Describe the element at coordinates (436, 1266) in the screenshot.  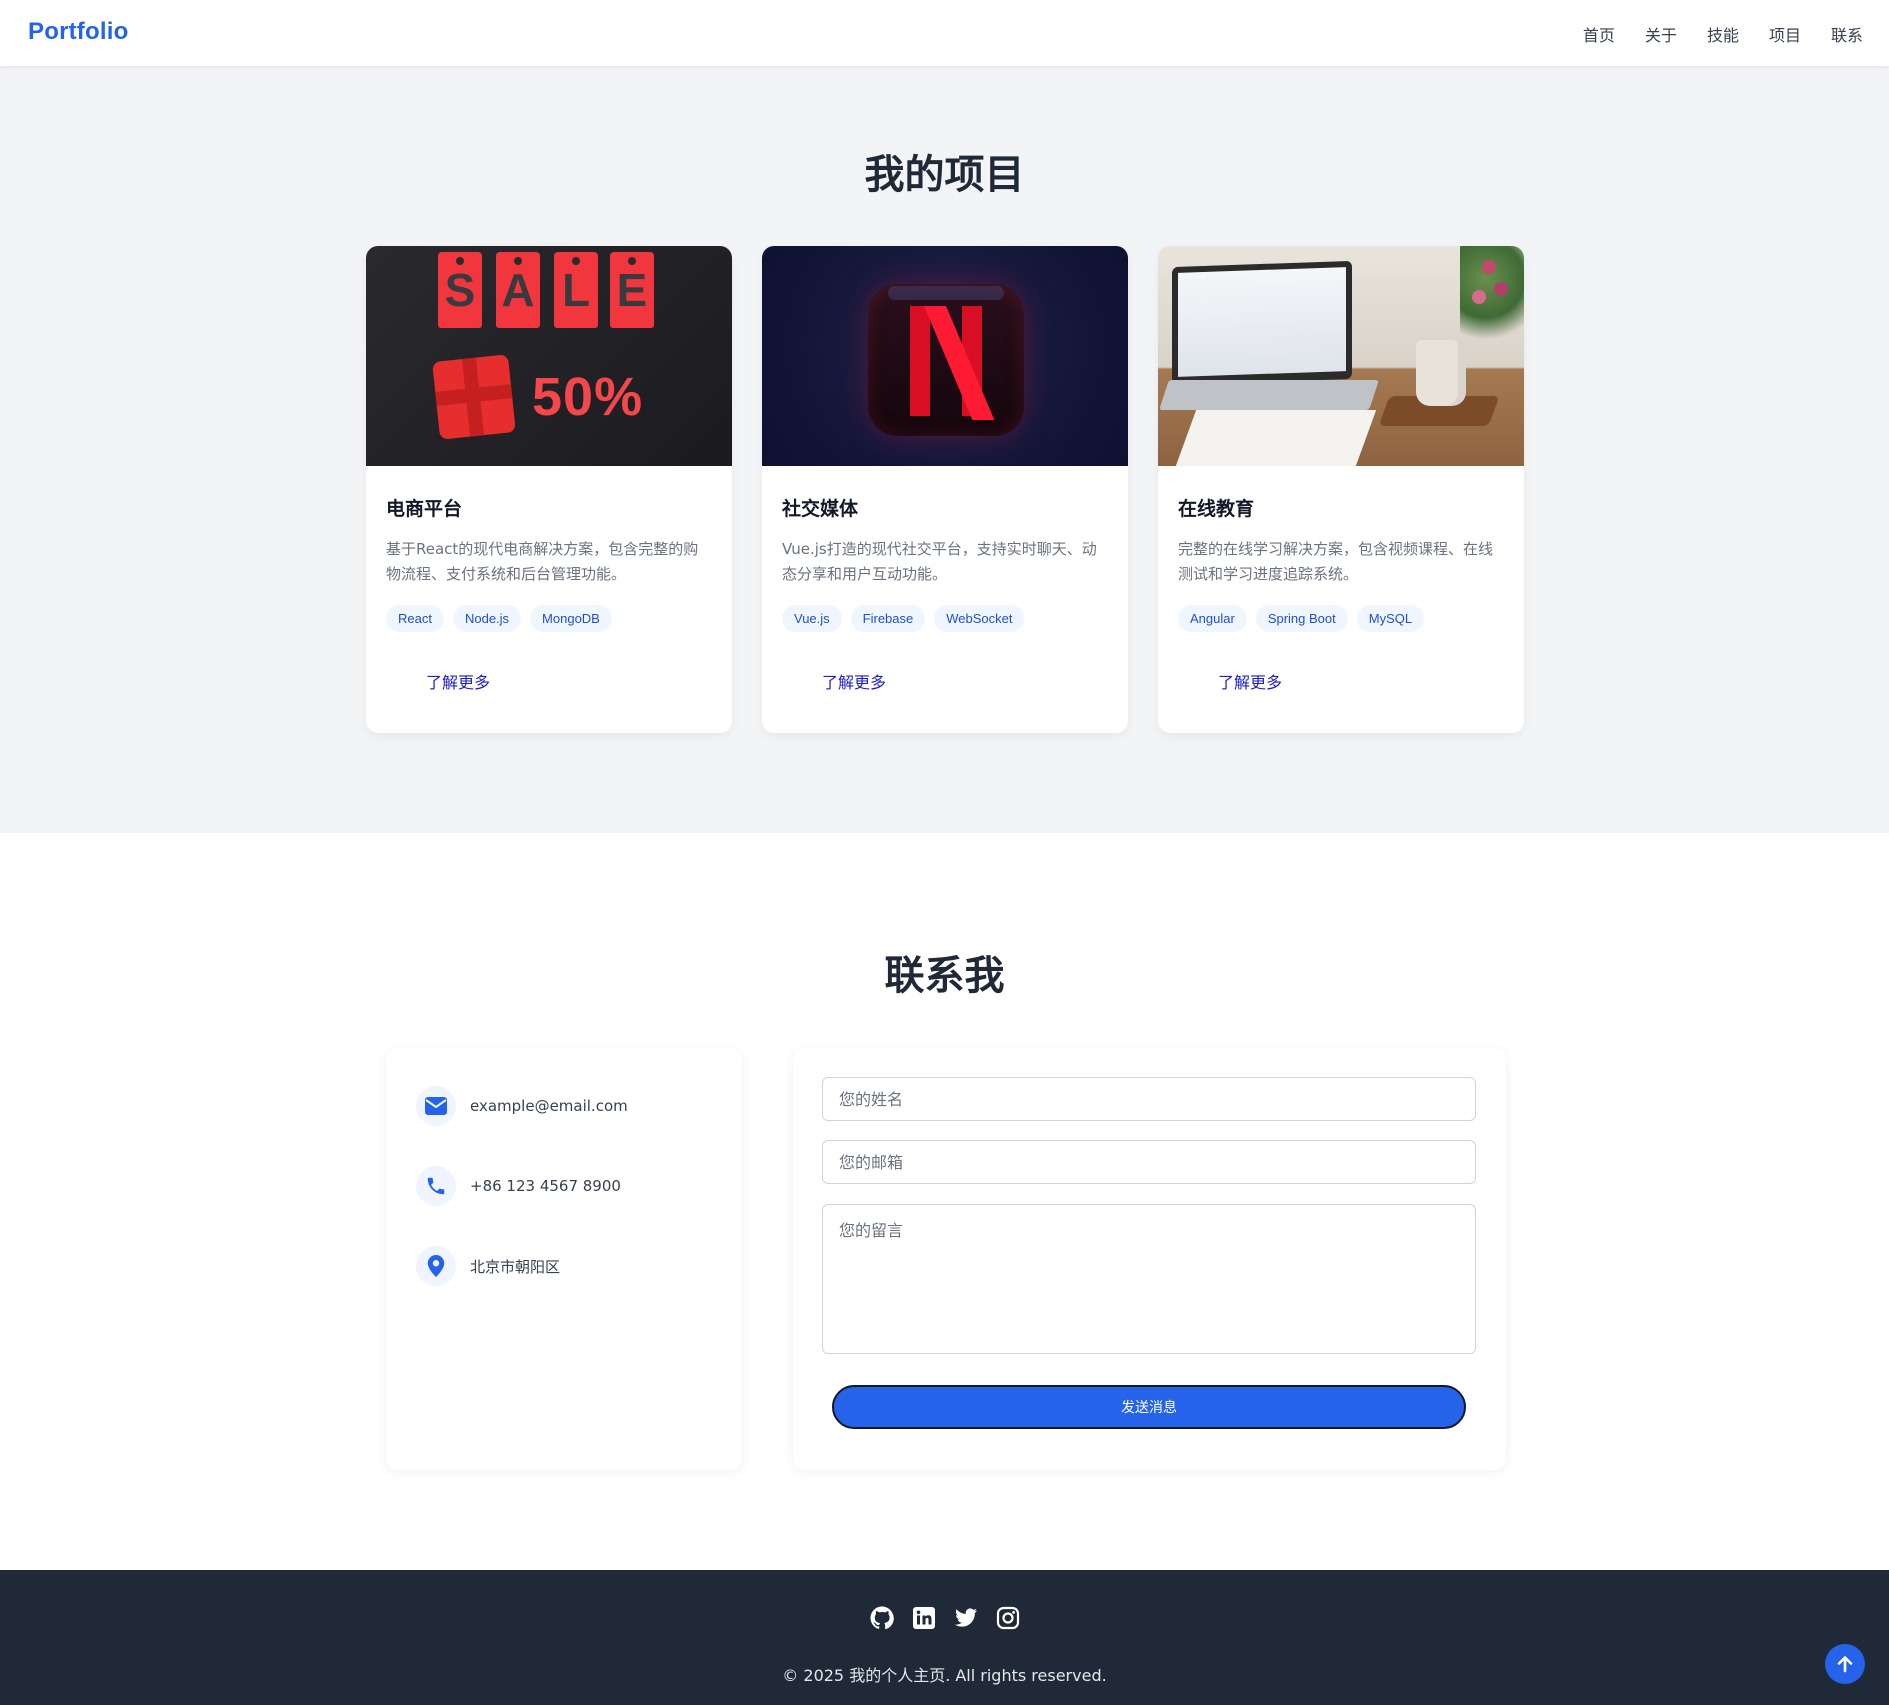
I see `location-pin-icon` at that location.